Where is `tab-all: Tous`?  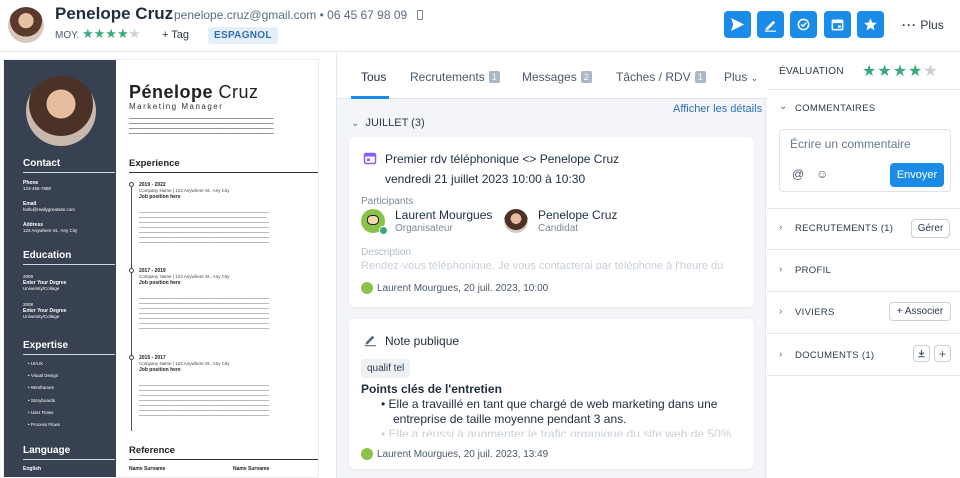
tab-all: Tous is located at coordinates (373, 77).